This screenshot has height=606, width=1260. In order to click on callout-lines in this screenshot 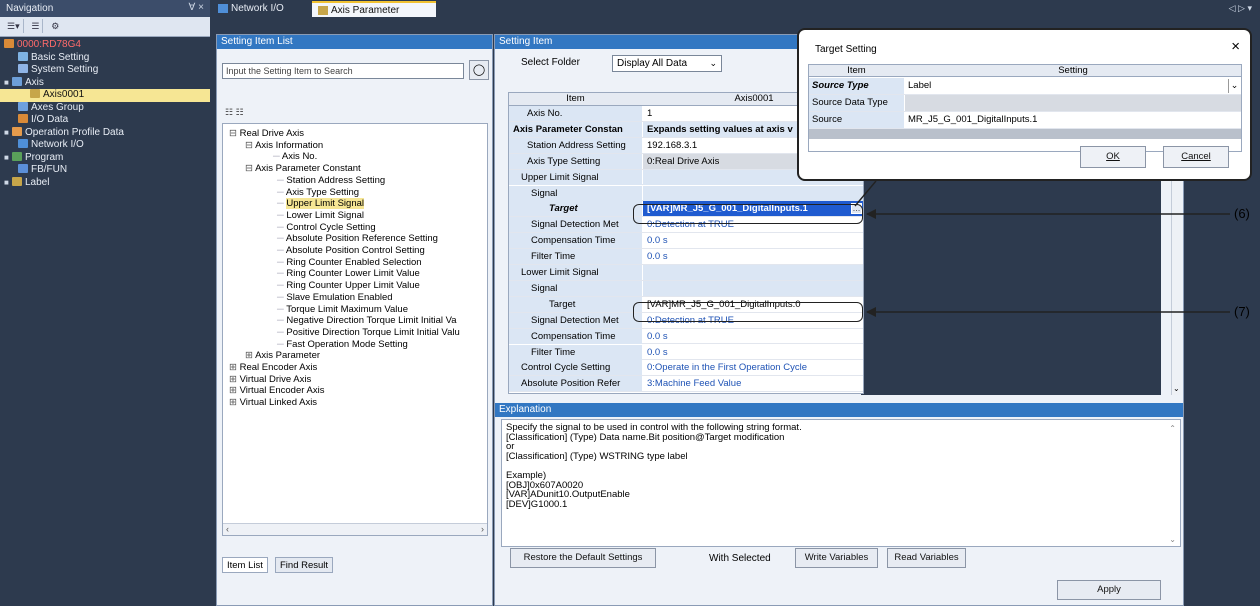, I will do `click(1042, 248)`.